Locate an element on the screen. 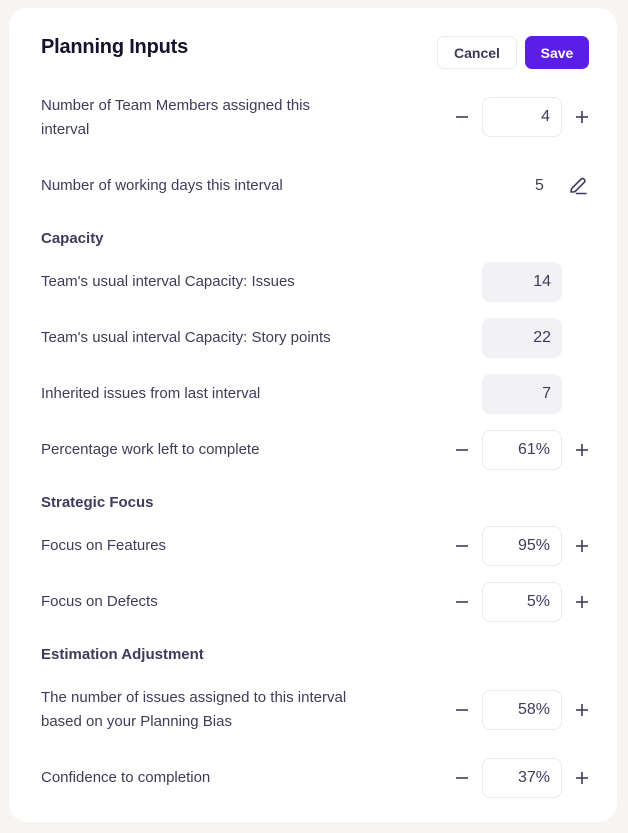 Image resolution: width=628 pixels, height=833 pixels. capacity-issues-label: Team's usual interval Capacity: Issues is located at coordinates (168, 281).